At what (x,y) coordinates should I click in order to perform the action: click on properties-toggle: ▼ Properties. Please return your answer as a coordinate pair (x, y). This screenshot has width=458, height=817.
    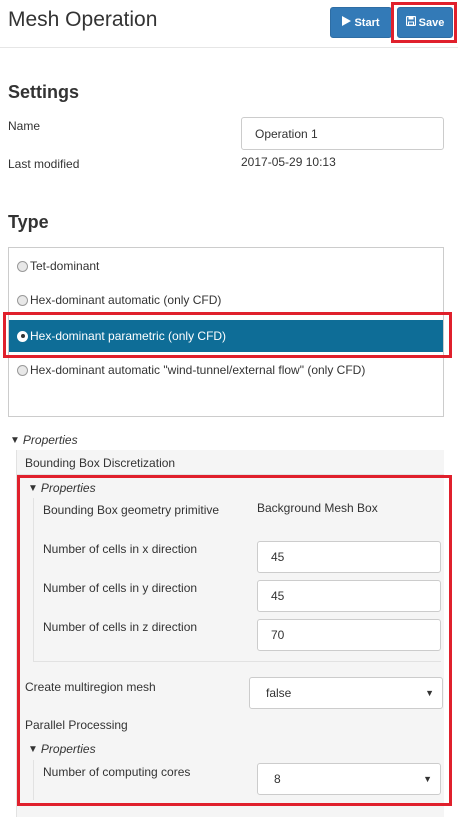
    Looking at the image, I should click on (44, 440).